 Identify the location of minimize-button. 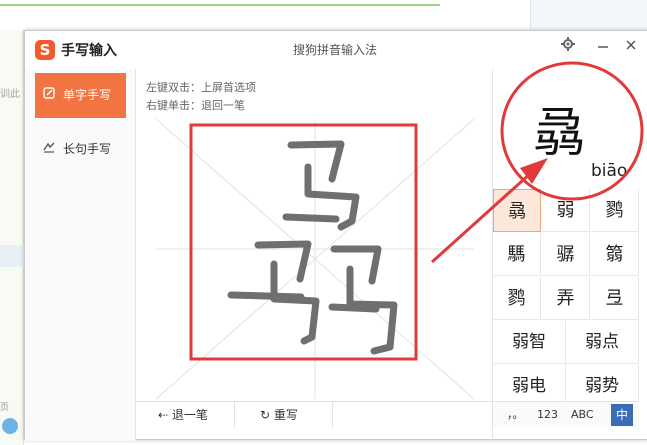
(603, 47).